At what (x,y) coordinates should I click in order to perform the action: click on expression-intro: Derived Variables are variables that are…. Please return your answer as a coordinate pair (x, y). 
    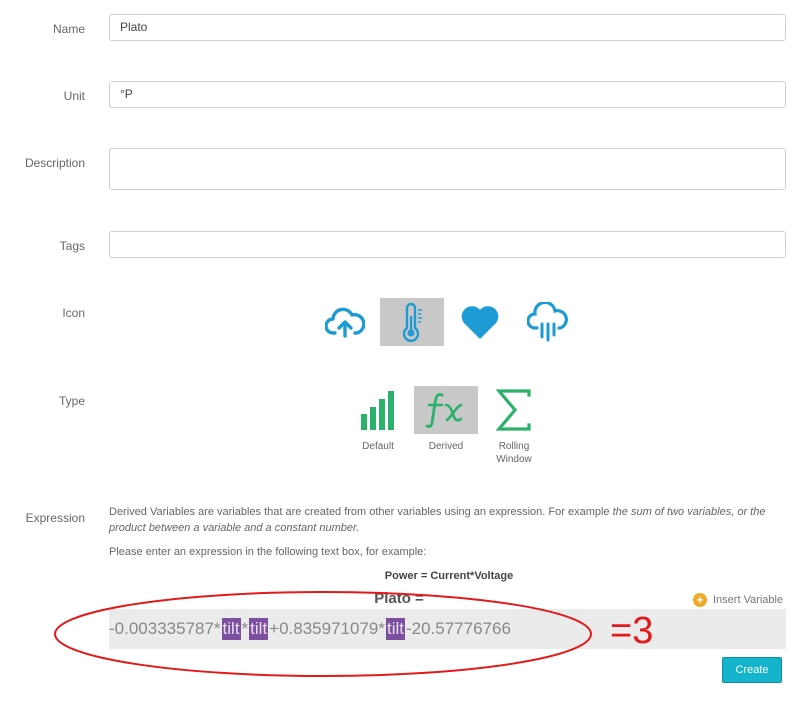
    Looking at the image, I should click on (449, 520).